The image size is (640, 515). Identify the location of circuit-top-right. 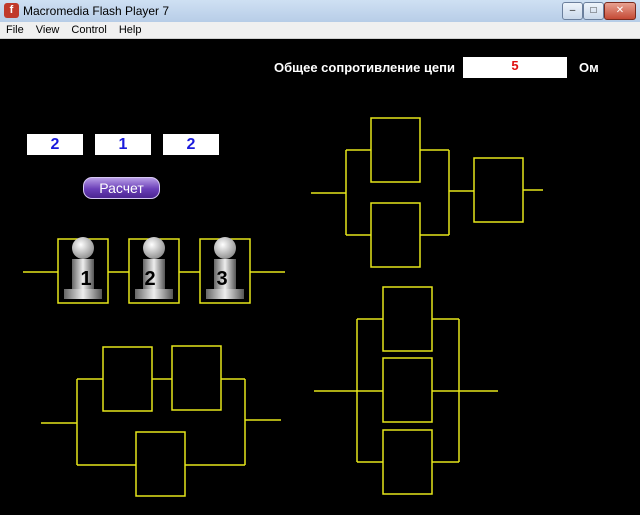
(427, 192).